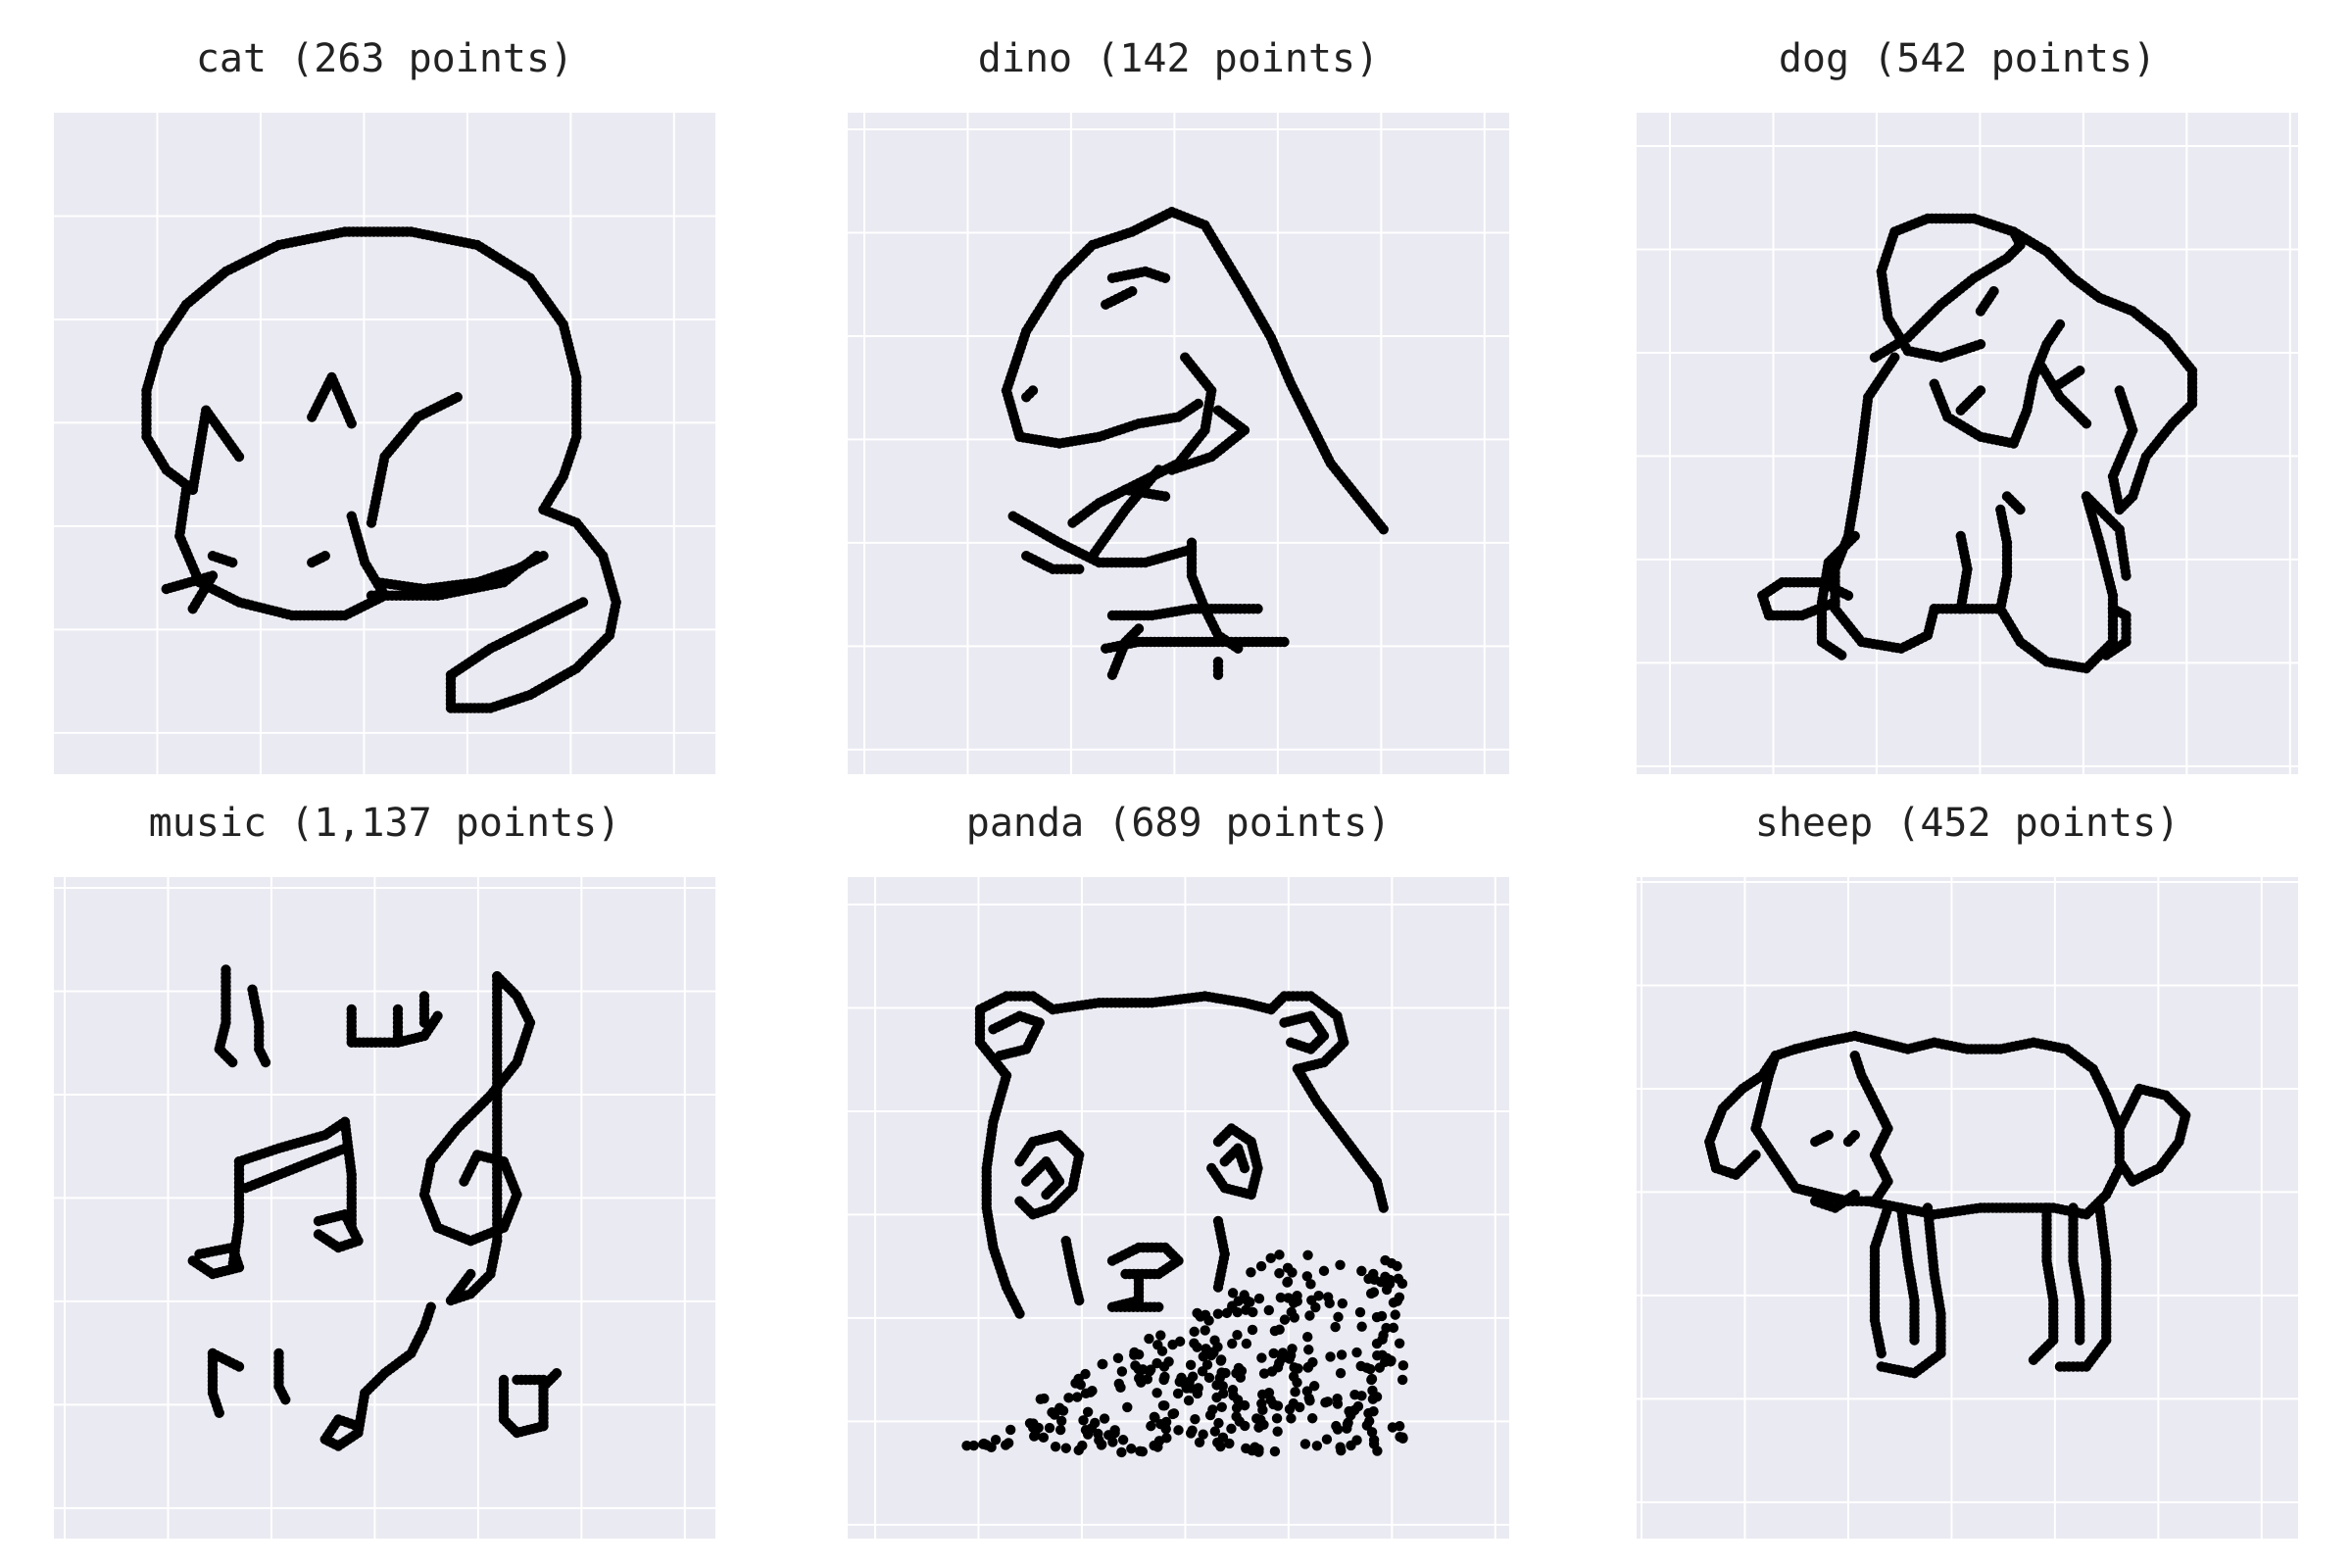  What do you see at coordinates (1178, 58) in the screenshot?
I see `panel-title: dino (142 points)` at bounding box center [1178, 58].